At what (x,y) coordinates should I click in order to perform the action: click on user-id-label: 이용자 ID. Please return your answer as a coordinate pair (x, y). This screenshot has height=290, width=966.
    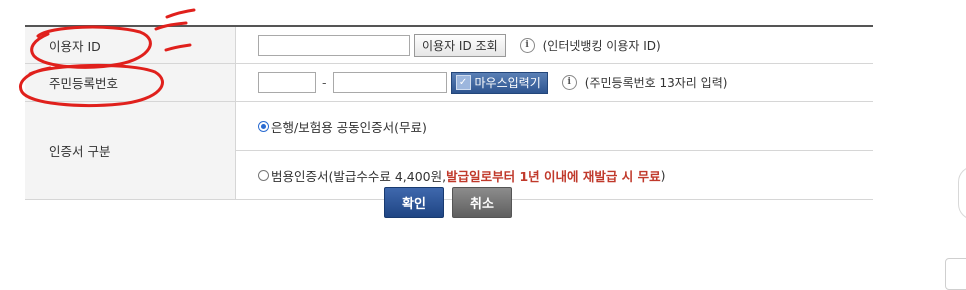
    Looking at the image, I should click on (130, 45).